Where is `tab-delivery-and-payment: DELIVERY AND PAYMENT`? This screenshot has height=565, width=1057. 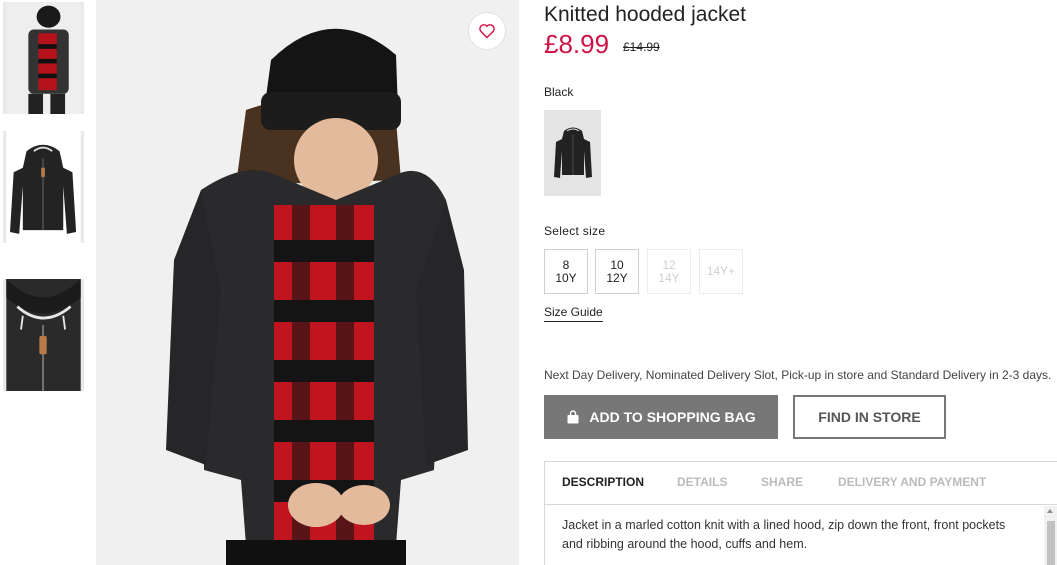
tab-delivery-and-payment: DELIVERY AND PAYMENT is located at coordinates (912, 482).